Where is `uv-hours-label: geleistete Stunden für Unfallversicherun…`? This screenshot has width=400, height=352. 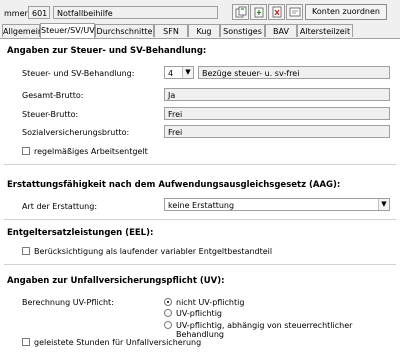
uv-hours-label: geleistete Stunden für Unfallversicherun… is located at coordinates (118, 342).